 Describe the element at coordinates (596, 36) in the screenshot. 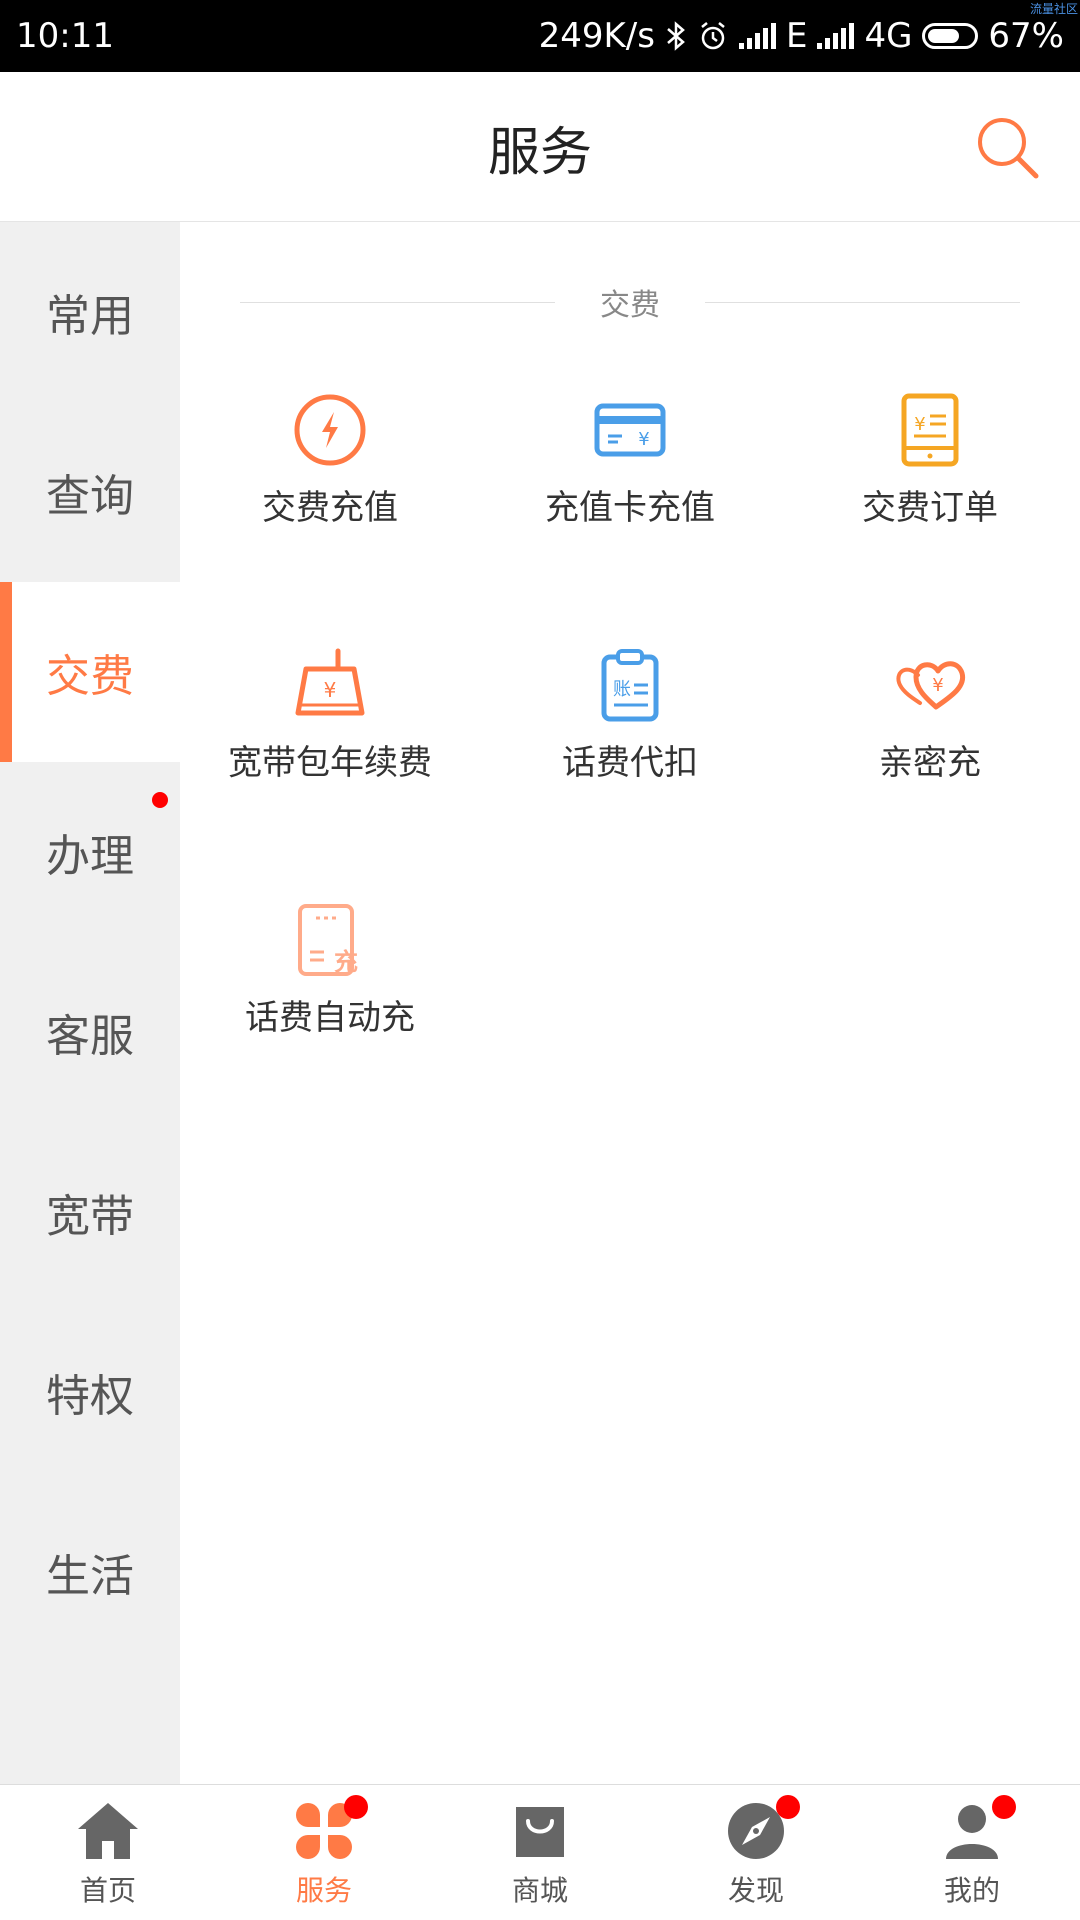

I see `network-speed: 249K/s` at that location.